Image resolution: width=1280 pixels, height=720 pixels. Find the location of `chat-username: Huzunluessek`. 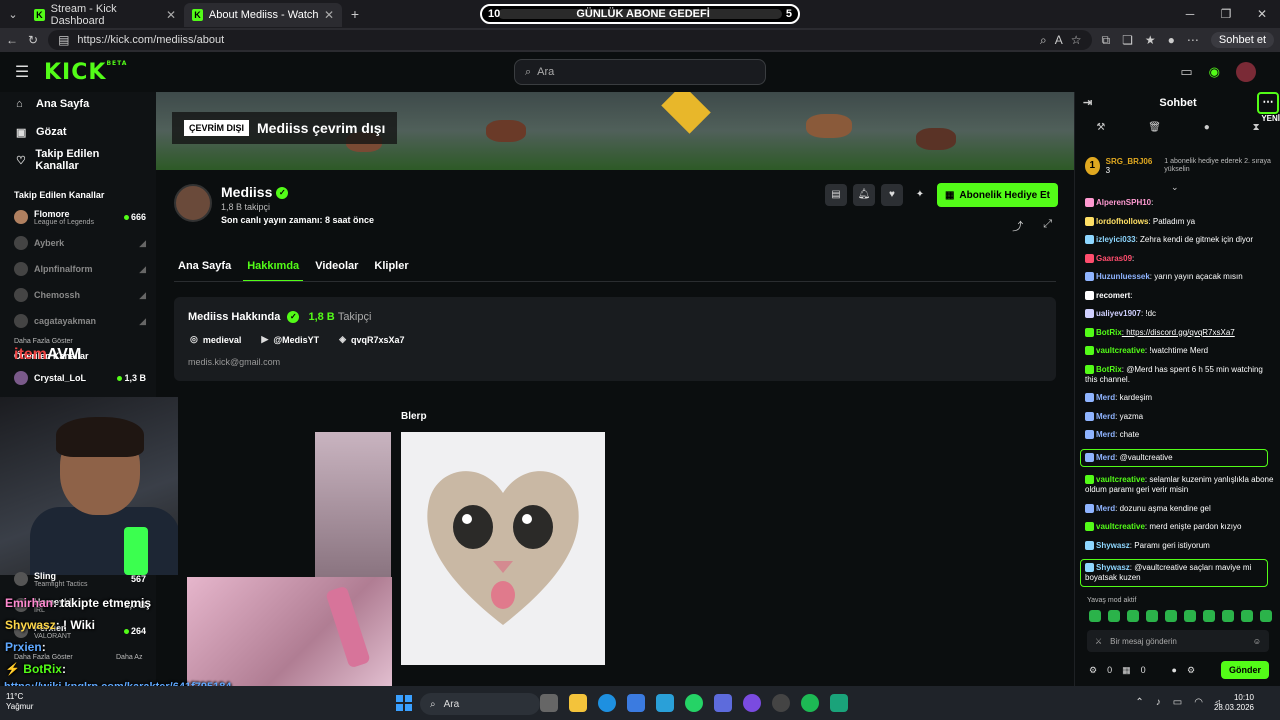

chat-username: Huzunluessek is located at coordinates (1123, 276).